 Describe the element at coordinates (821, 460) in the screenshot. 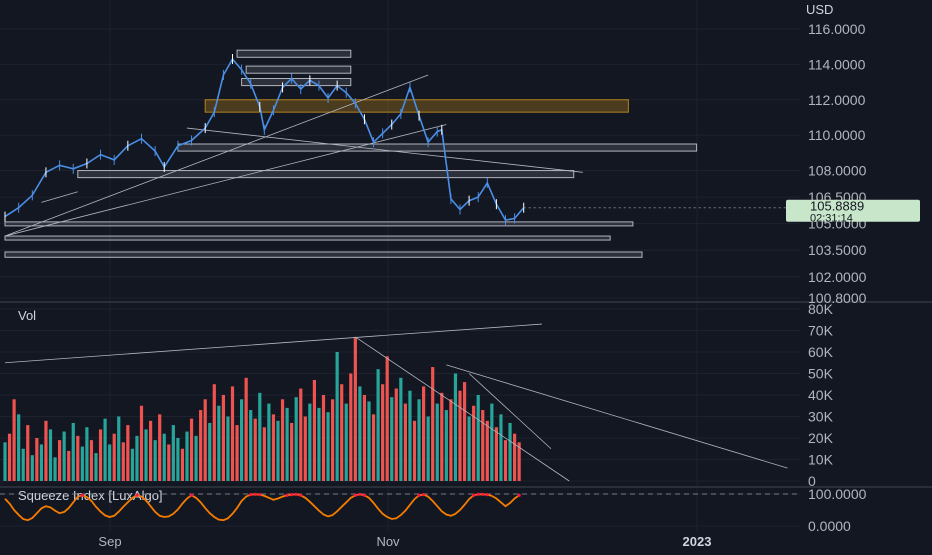

I see `volume-tick-label: 10K` at that location.